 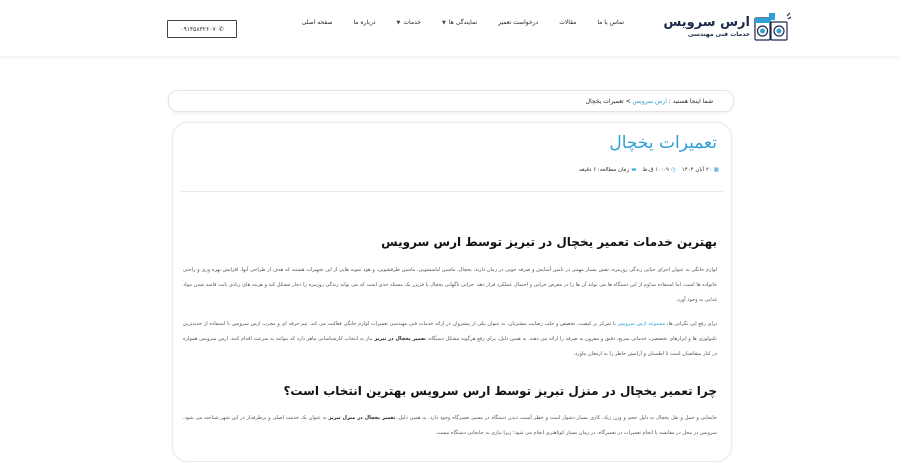 I want to click on phone-button: ۰۹۱۴۵۸۳۲۶۰۷ ✆, so click(x=202, y=29).